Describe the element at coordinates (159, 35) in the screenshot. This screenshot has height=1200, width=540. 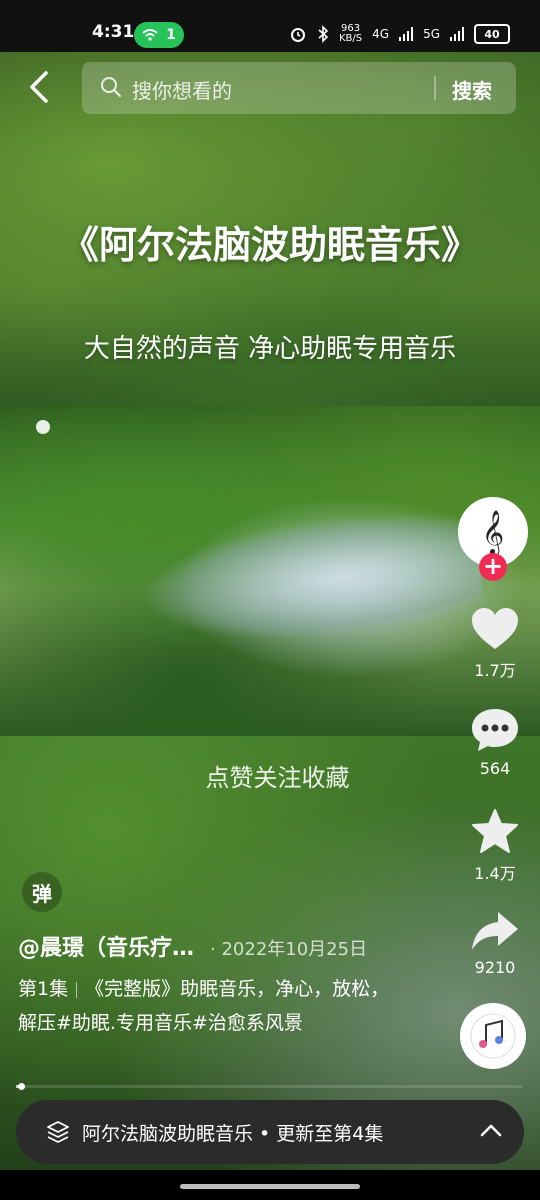
I see `hotspot-pill: 1` at that location.